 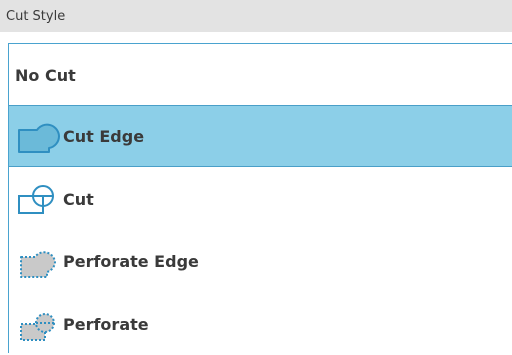 What do you see at coordinates (36, 16) in the screenshot?
I see `panel-title: Cut Style` at bounding box center [36, 16].